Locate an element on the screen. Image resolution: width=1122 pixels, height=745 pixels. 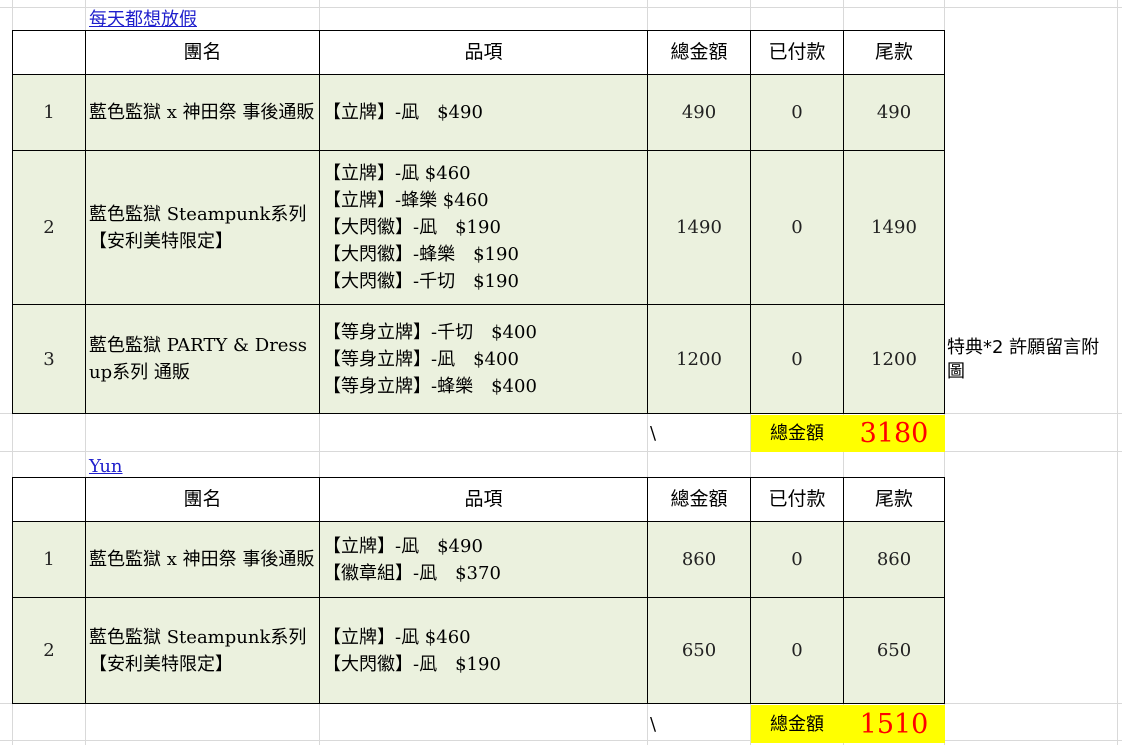
table1-row3-note: 特典*2 許願留言附圖 is located at coordinates (1032, 364).